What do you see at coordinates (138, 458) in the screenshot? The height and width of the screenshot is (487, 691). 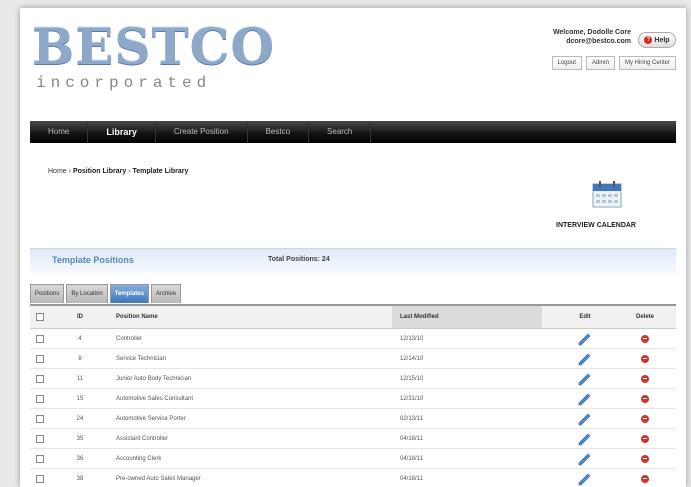 I see `row-position-name: Accounting Clerk` at bounding box center [138, 458].